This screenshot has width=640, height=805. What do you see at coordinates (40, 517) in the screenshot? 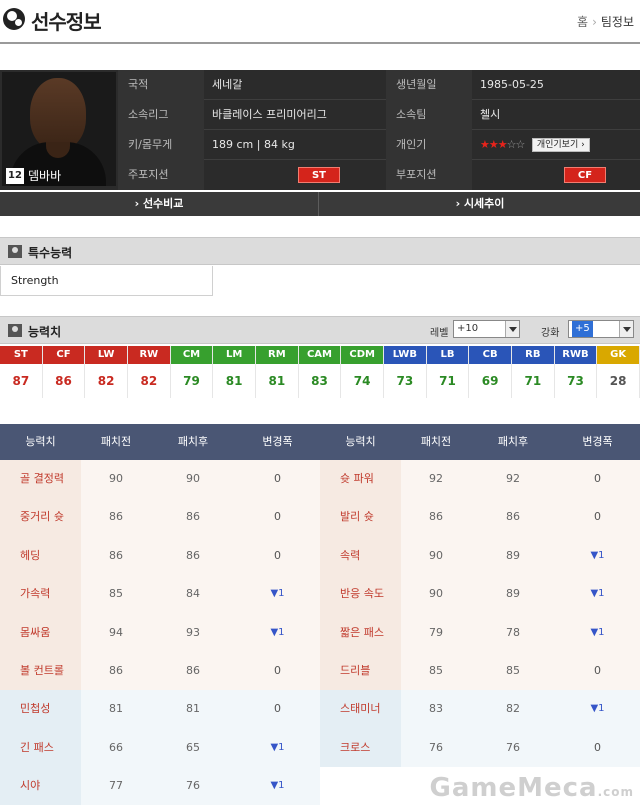
I see `stat-name: 중거리 슛` at bounding box center [40, 517].